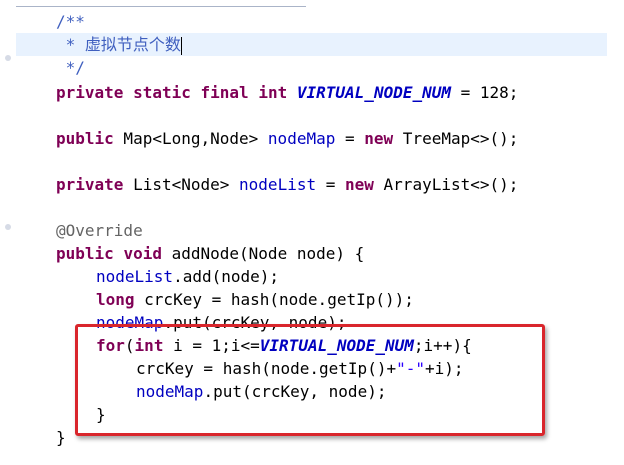 The image size is (624, 465). Describe the element at coordinates (485, 92) in the screenshot. I see `code-token: = 128;` at that location.